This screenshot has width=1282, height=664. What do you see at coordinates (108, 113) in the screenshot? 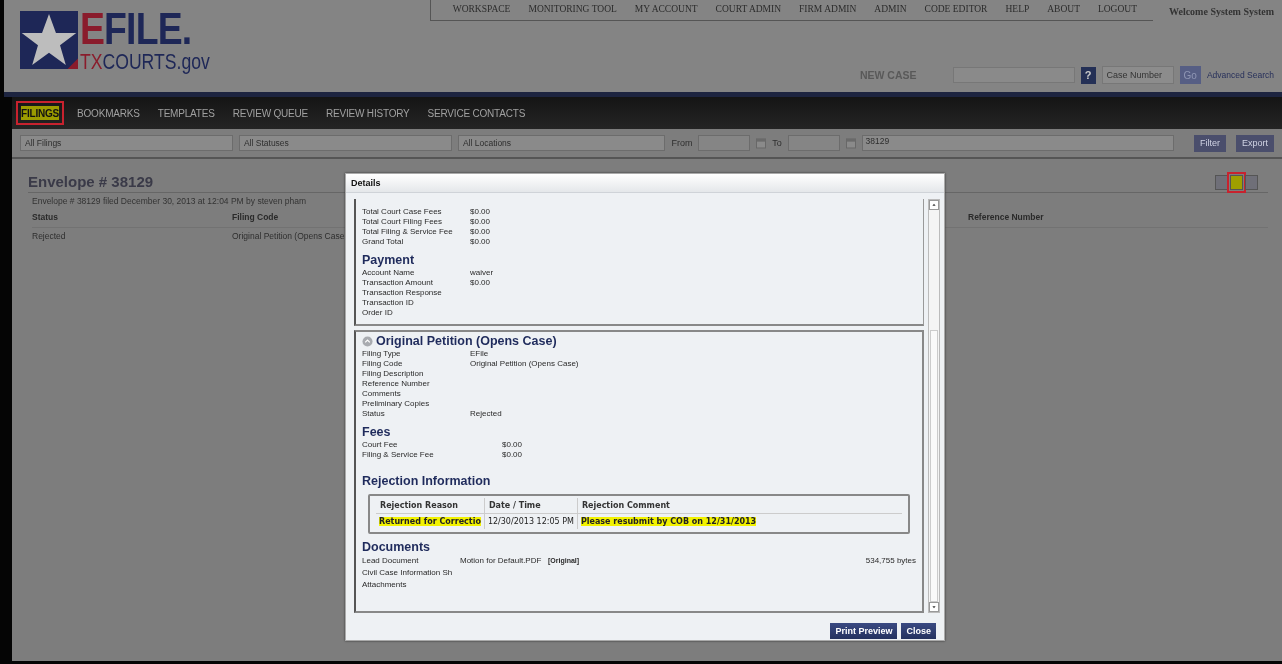
I see `nav-tab: BOOKMARKS` at bounding box center [108, 113].